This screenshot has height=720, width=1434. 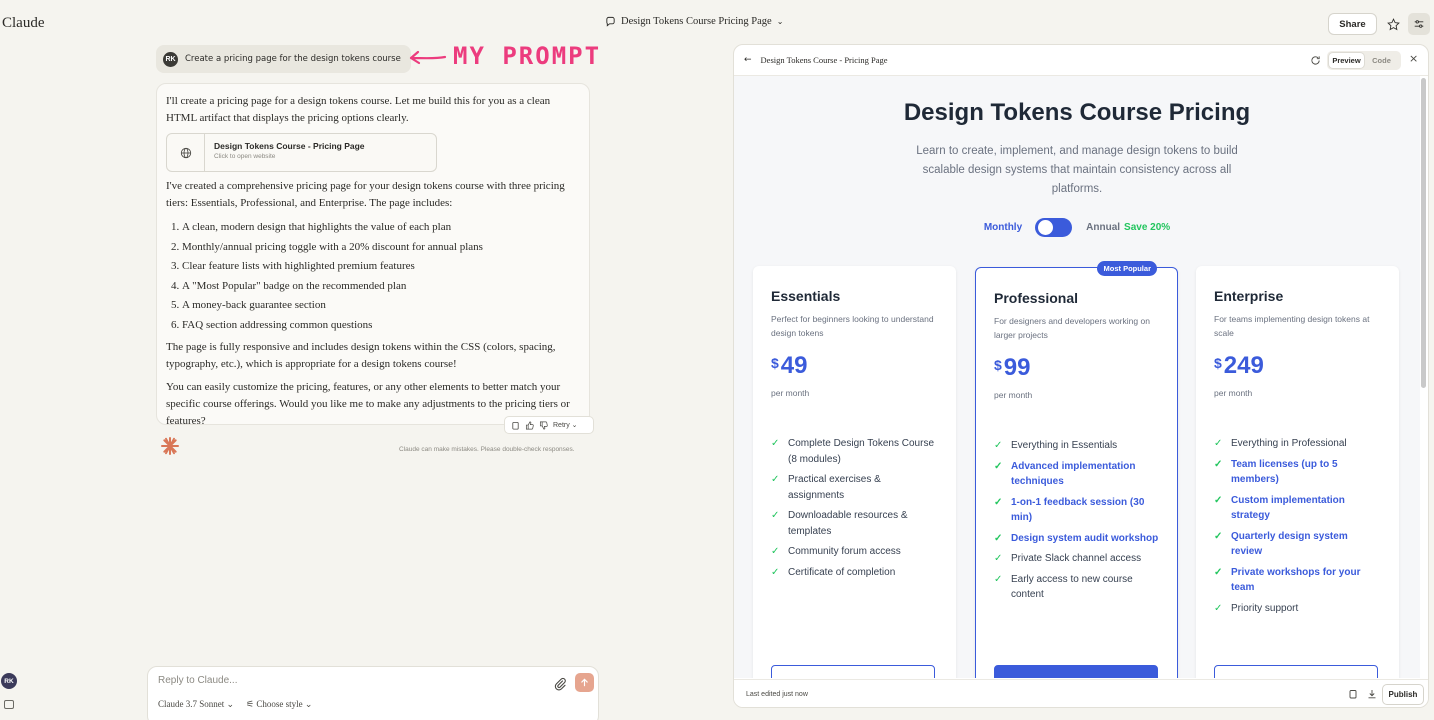 I want to click on chevron-down-icon: ⌄, so click(x=780, y=21).